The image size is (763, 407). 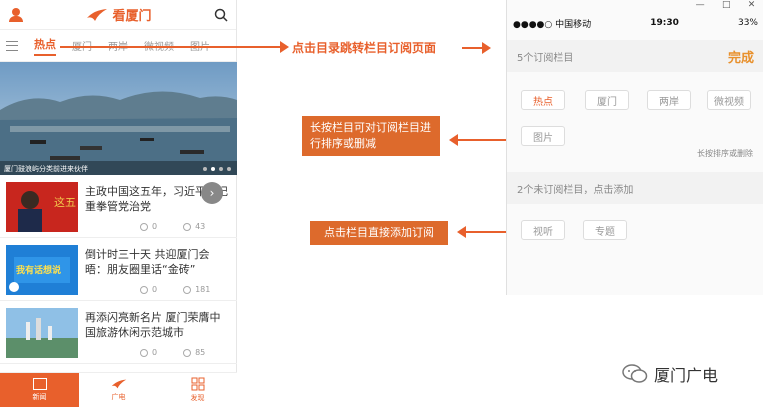 I want to click on tab-hot: 热点, so click(x=45, y=46).